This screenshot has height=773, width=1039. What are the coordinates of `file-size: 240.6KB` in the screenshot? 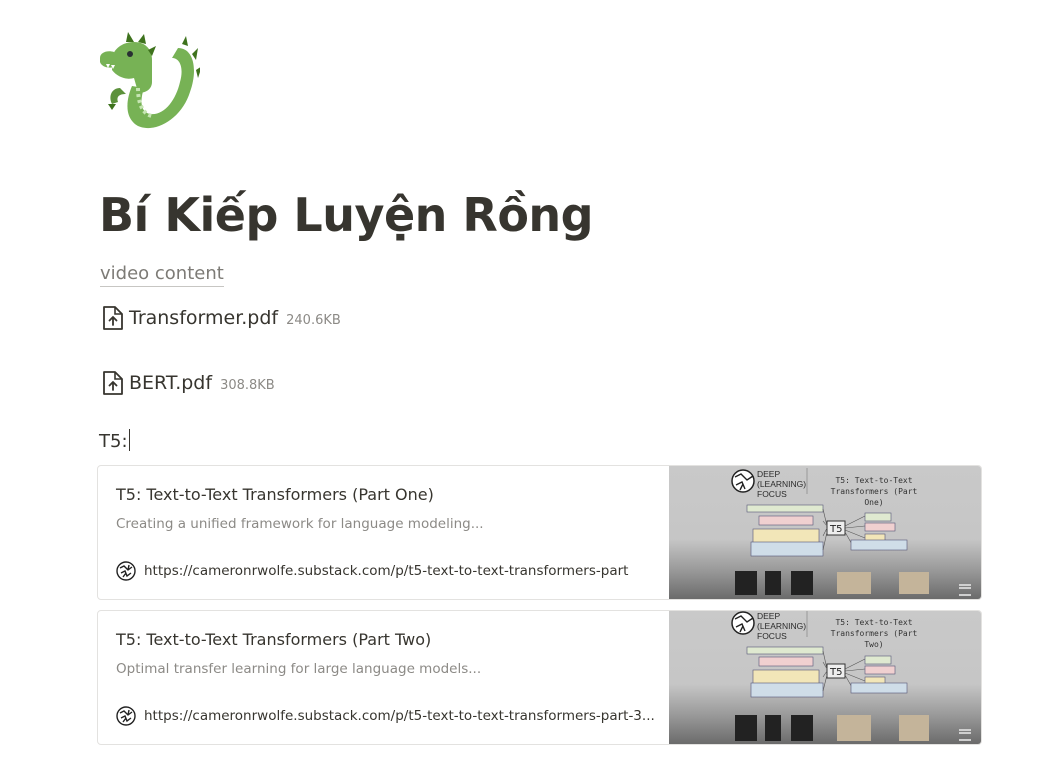 It's located at (313, 320).